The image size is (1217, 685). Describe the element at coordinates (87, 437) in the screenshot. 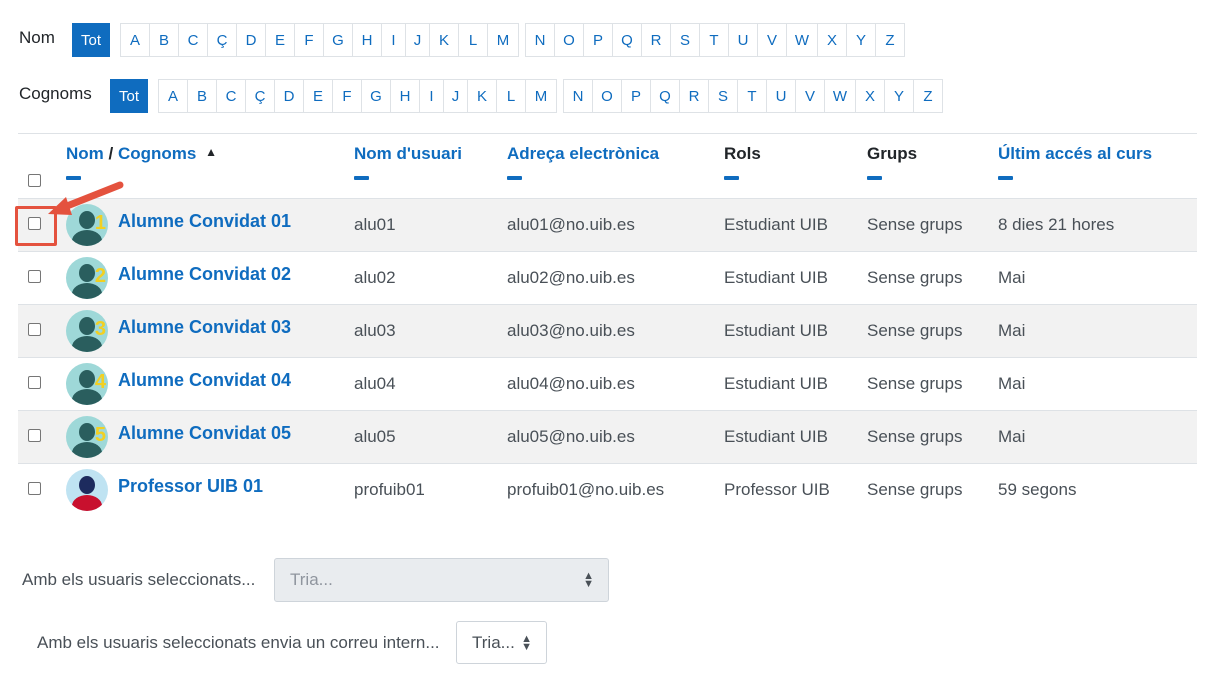

I see `avatar: 5` at that location.